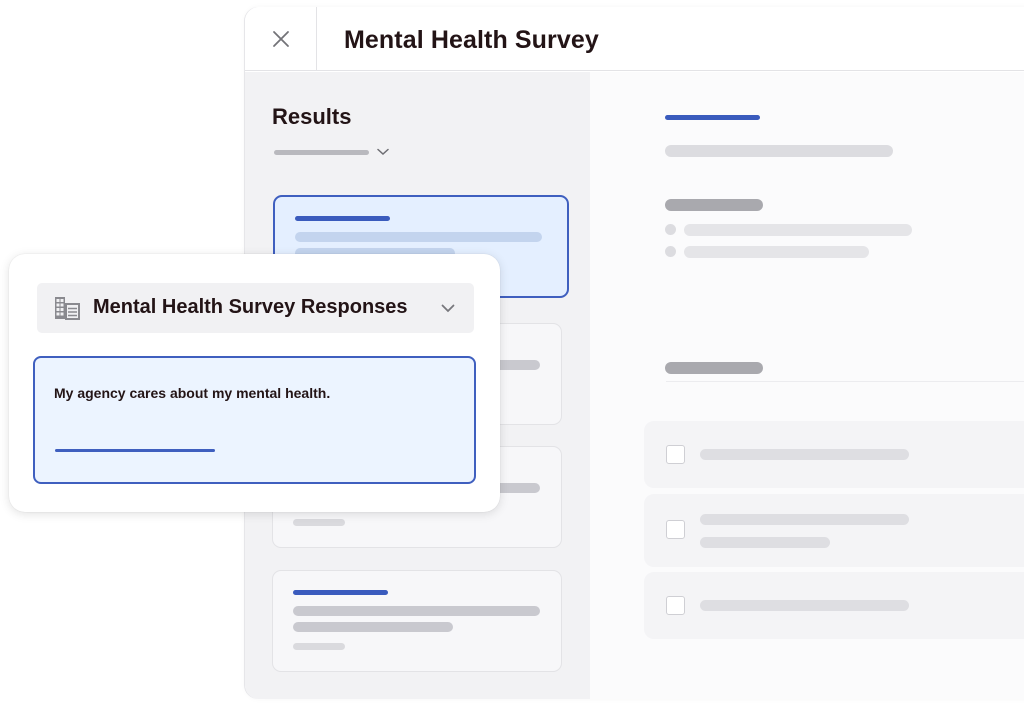 This screenshot has width=1024, height=704. What do you see at coordinates (845, 381) in the screenshot?
I see `section-divider` at bounding box center [845, 381].